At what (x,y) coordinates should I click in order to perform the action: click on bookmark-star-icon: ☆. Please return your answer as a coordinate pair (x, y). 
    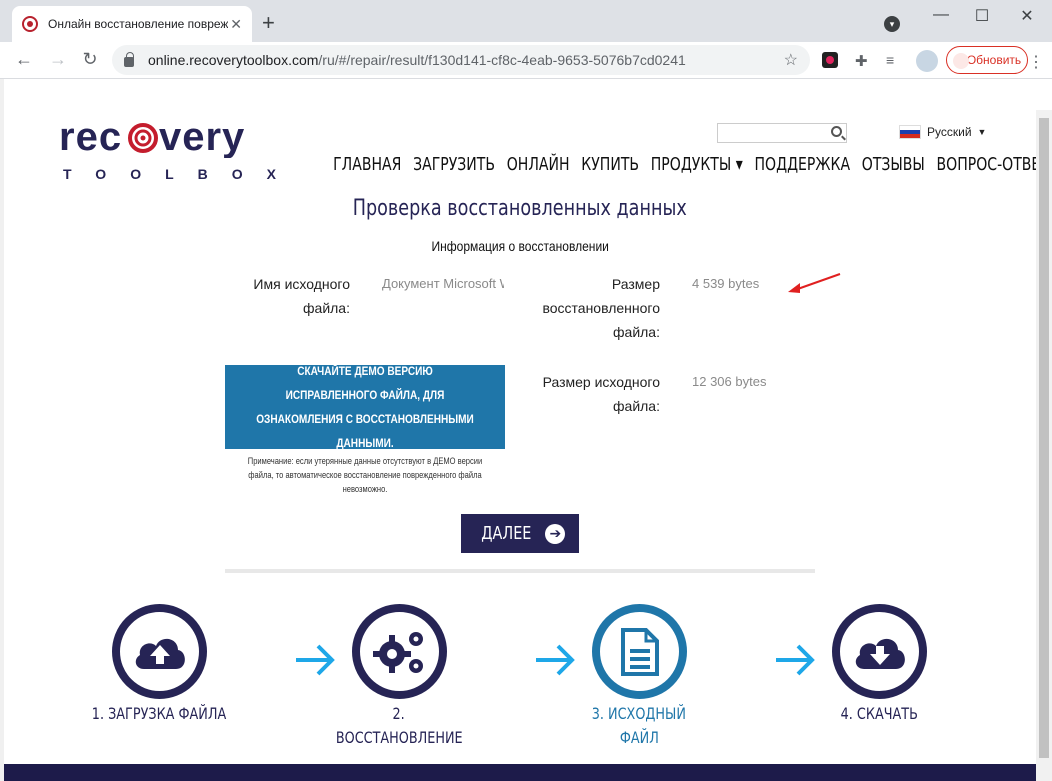
    Looking at the image, I should click on (791, 60).